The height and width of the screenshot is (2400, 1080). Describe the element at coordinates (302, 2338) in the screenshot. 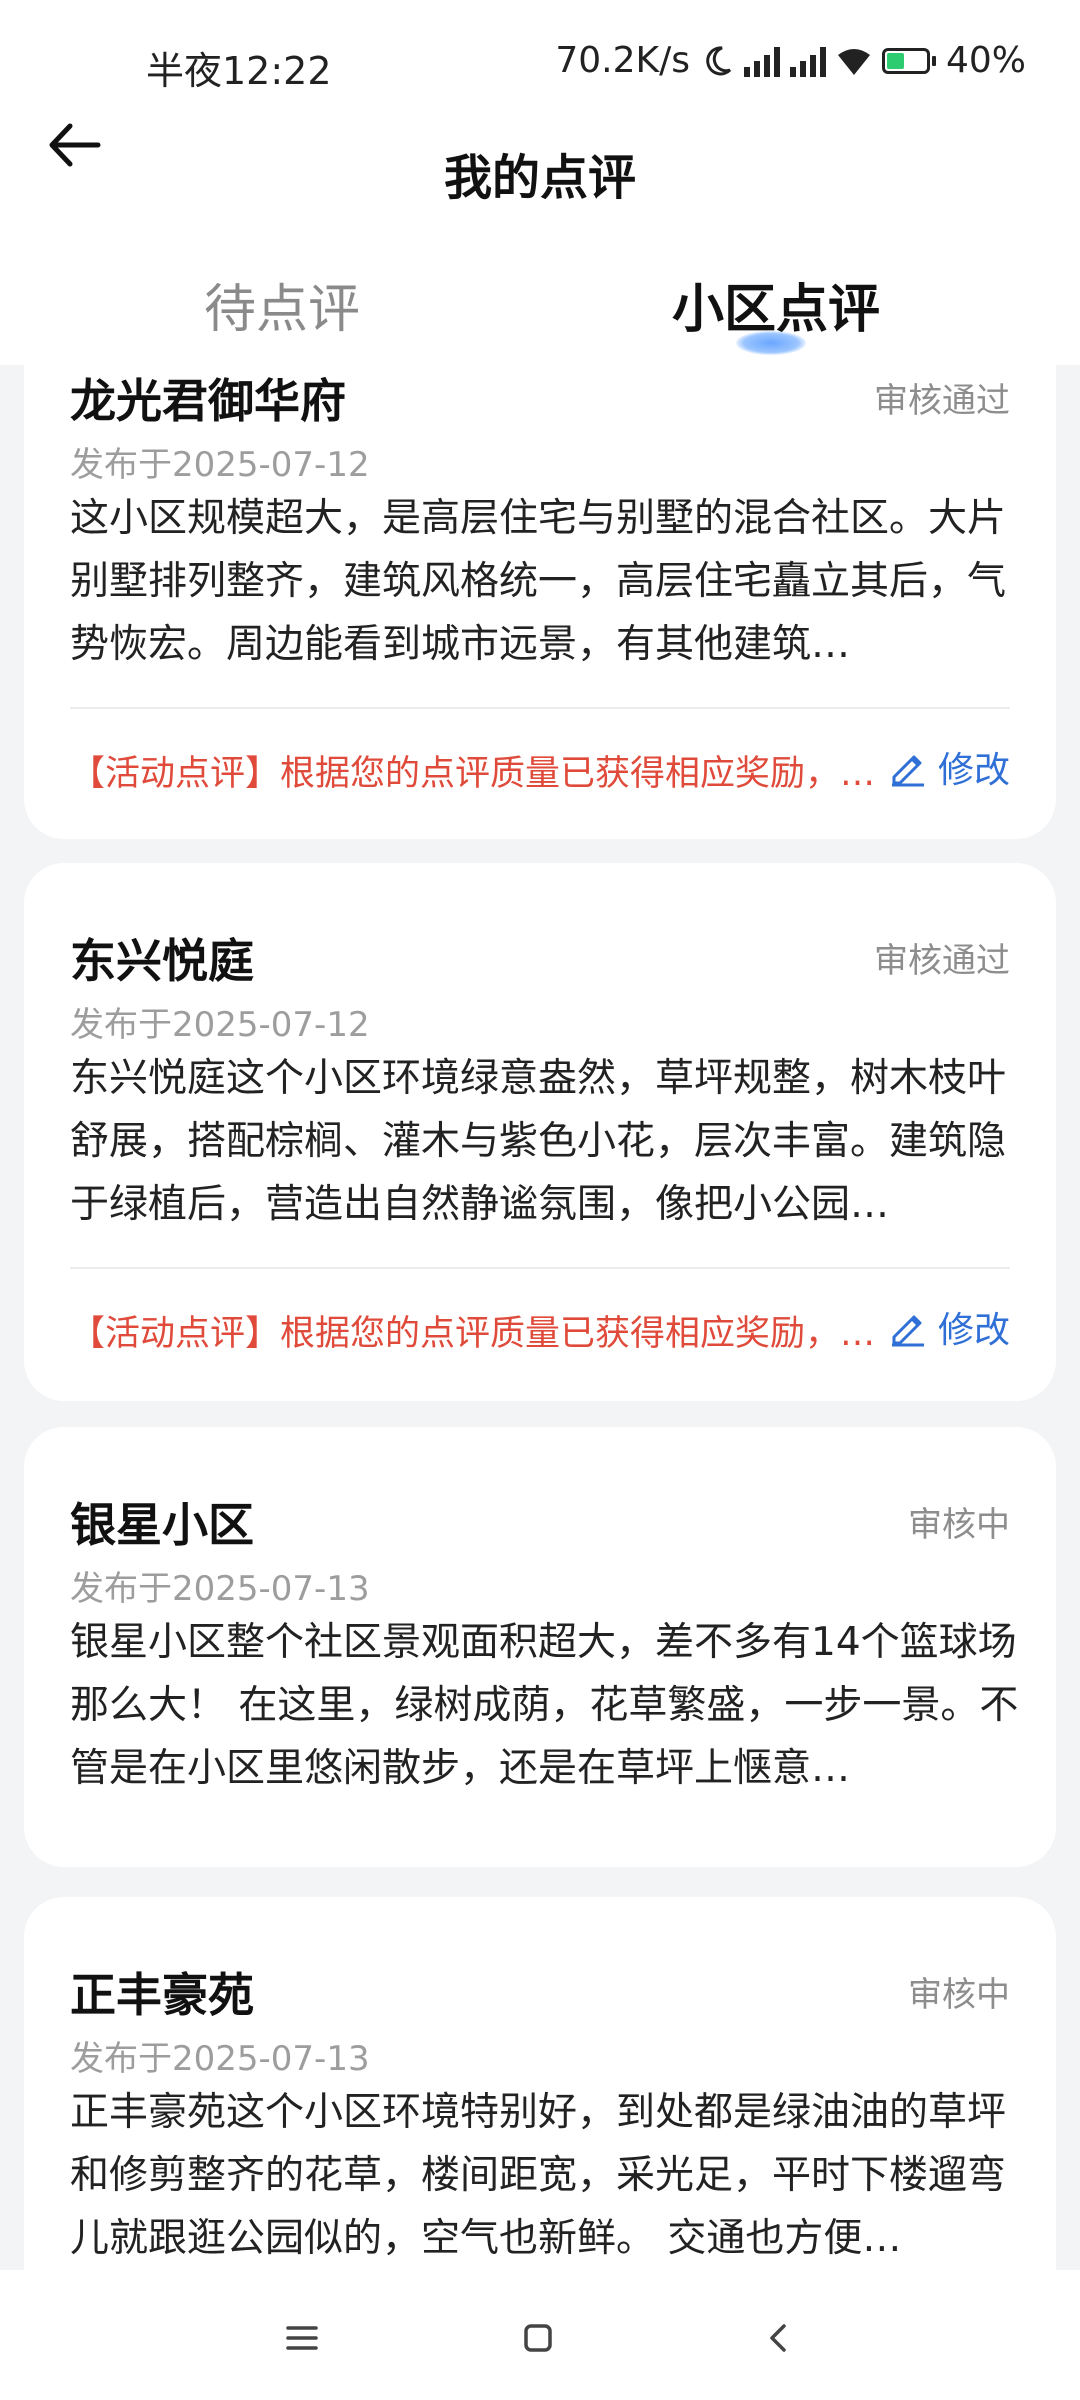

I see `menu-icon` at that location.